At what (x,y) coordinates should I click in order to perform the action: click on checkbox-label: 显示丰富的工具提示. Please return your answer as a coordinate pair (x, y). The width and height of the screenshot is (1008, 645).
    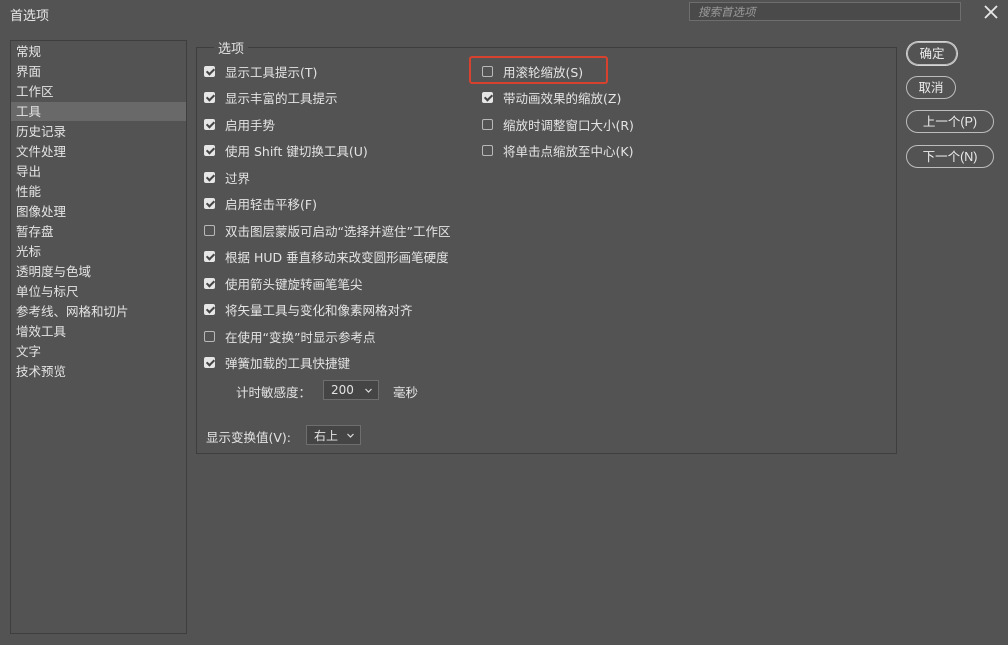
    Looking at the image, I should click on (281, 98).